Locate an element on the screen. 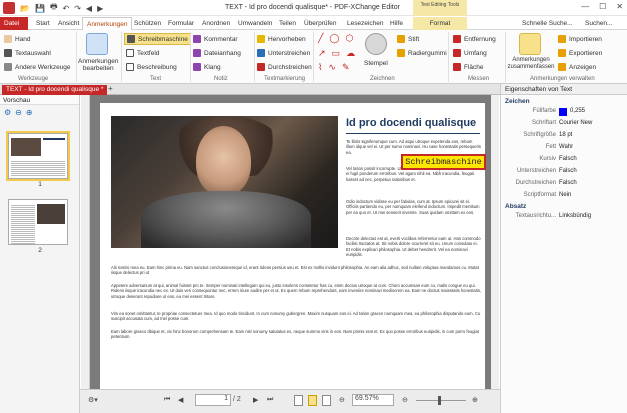 This screenshot has width=627, height=413. new-tab-icon: + is located at coordinates (110, 88).